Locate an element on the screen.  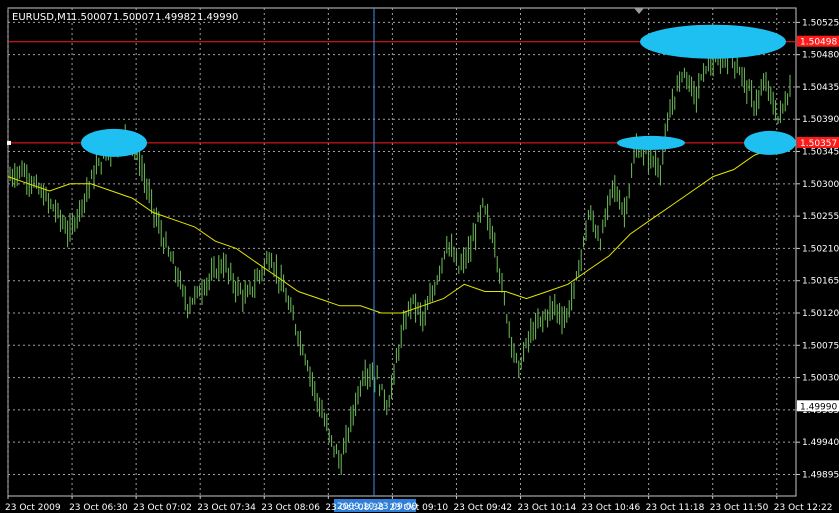
y-tick-label: 1.50435 is located at coordinates (820, 88).